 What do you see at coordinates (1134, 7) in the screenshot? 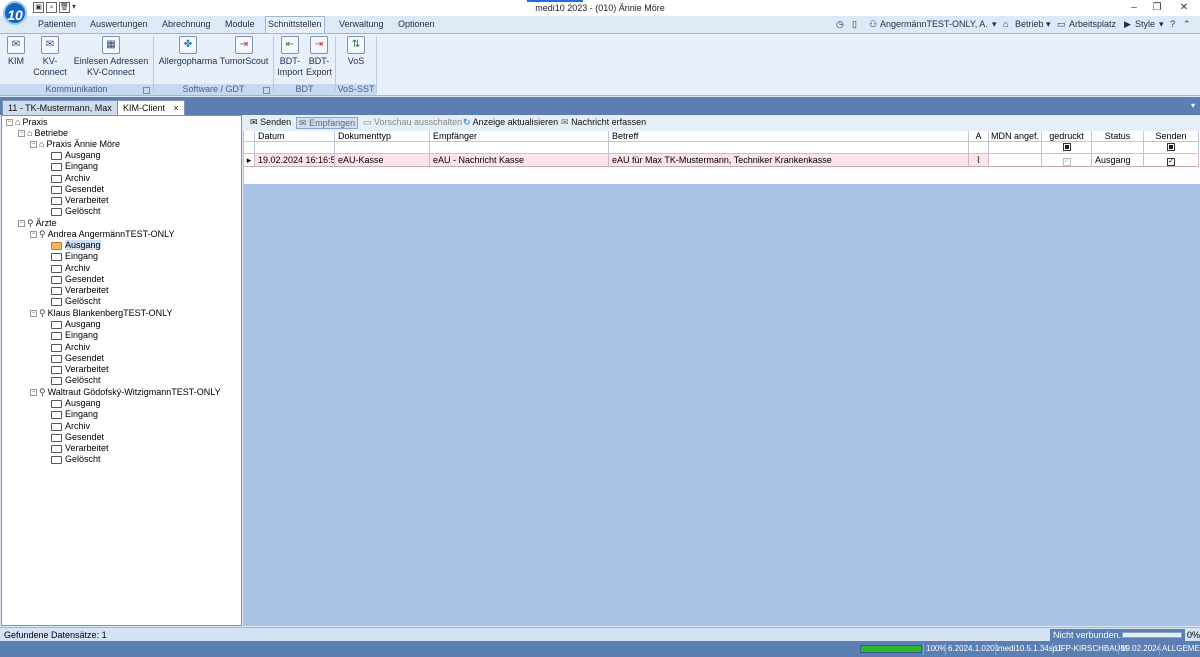
I see `minimize-icon: –` at bounding box center [1134, 7].